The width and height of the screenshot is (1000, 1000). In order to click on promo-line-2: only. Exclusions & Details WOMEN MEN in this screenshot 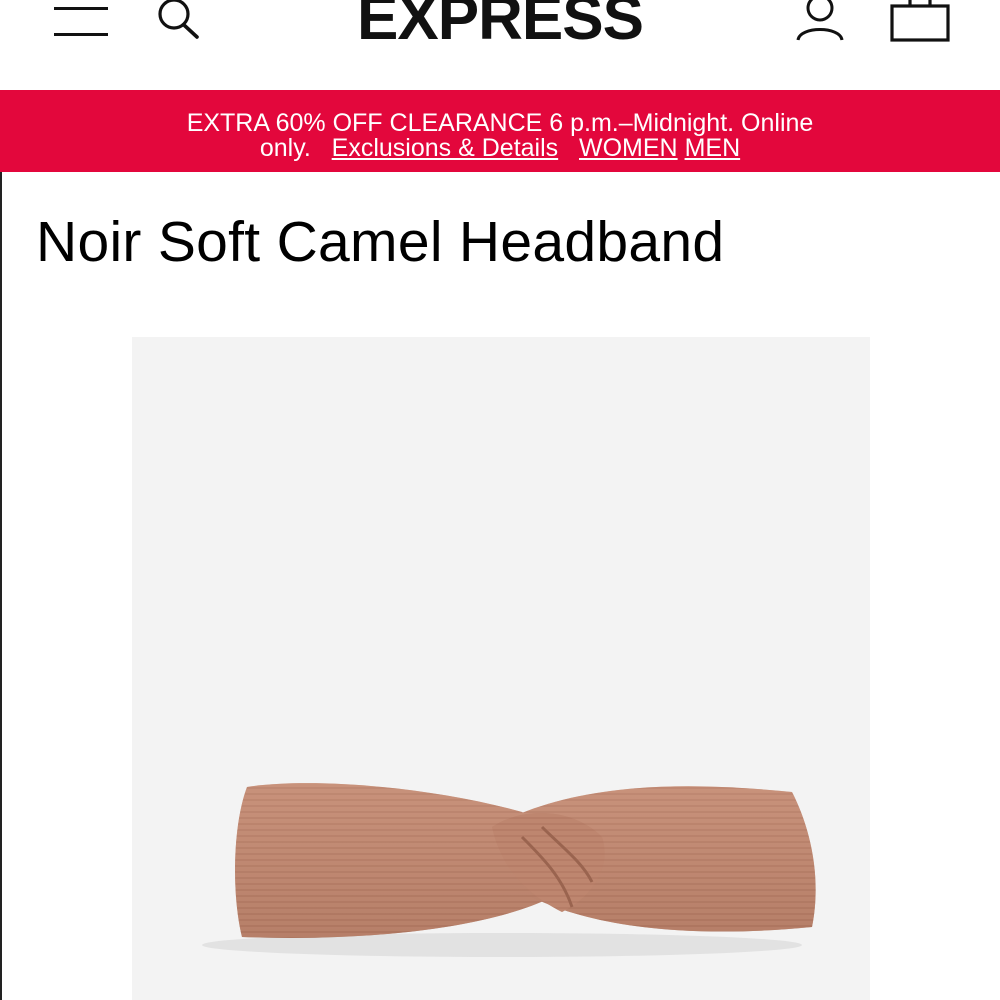, I will do `click(500, 148)`.